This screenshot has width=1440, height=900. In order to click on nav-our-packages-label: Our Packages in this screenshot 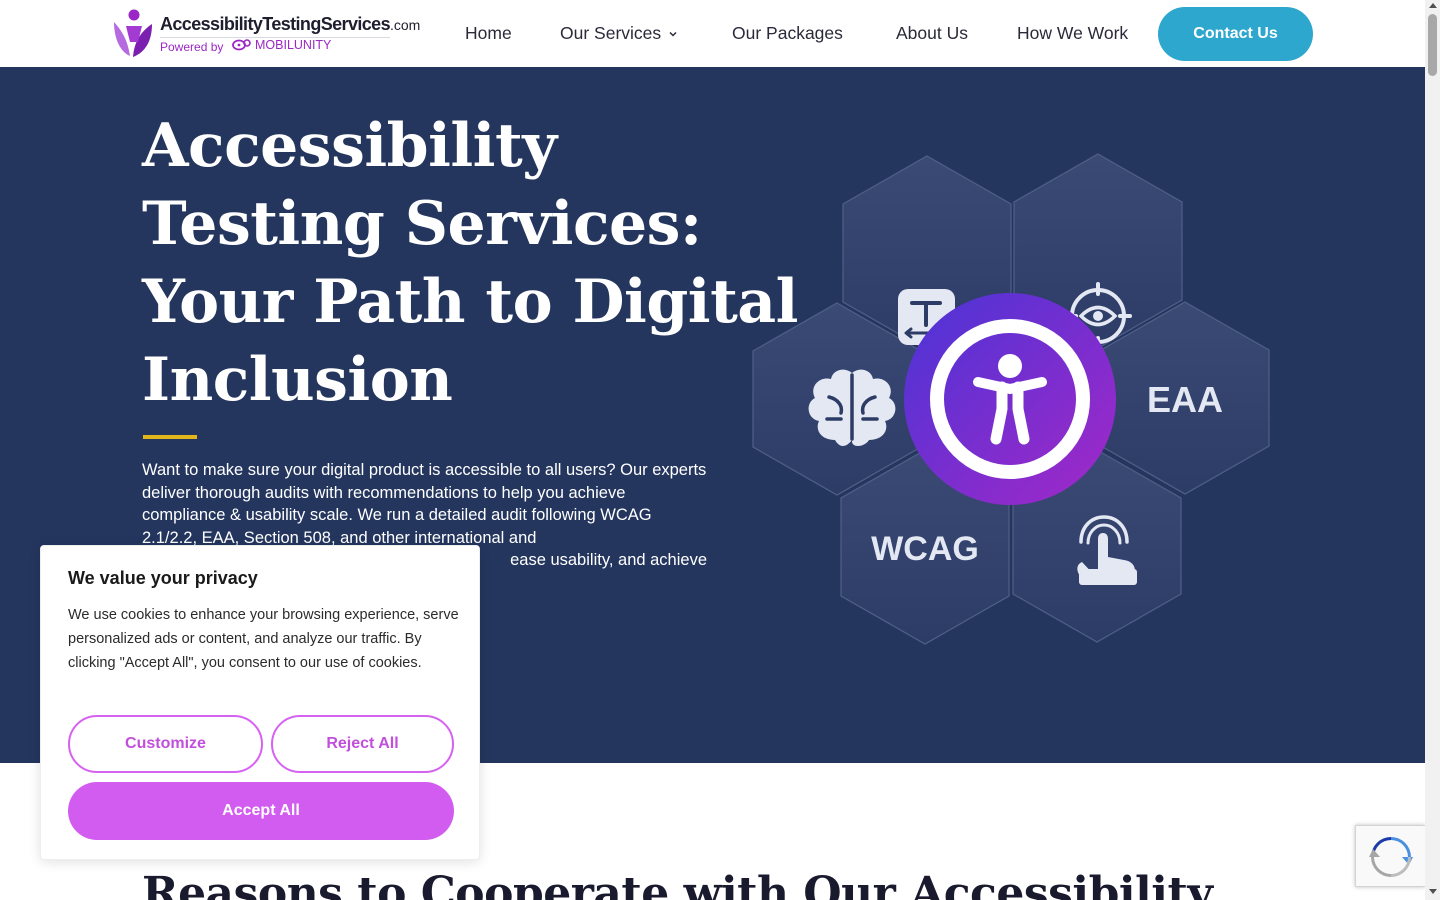, I will do `click(787, 33)`.